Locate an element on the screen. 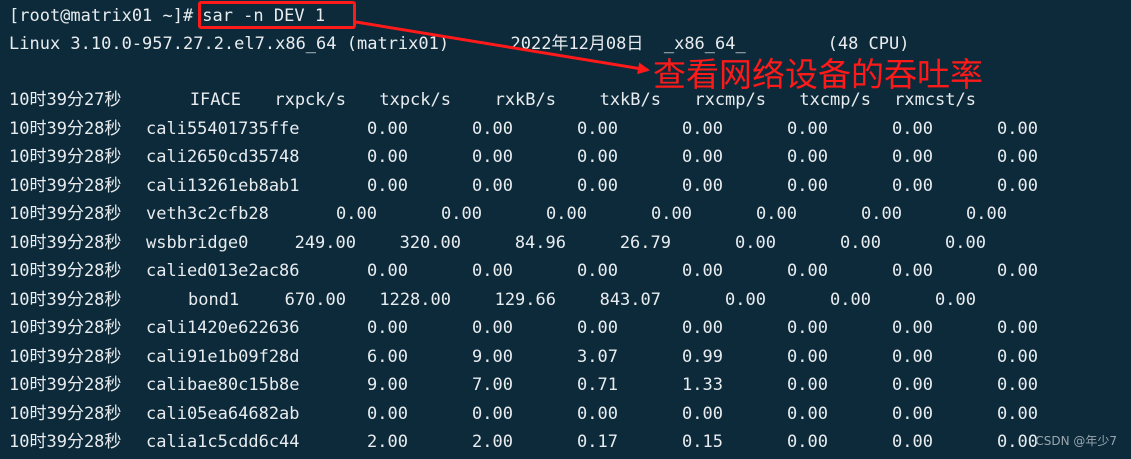  row-value: 84.96 is located at coordinates (540, 242).